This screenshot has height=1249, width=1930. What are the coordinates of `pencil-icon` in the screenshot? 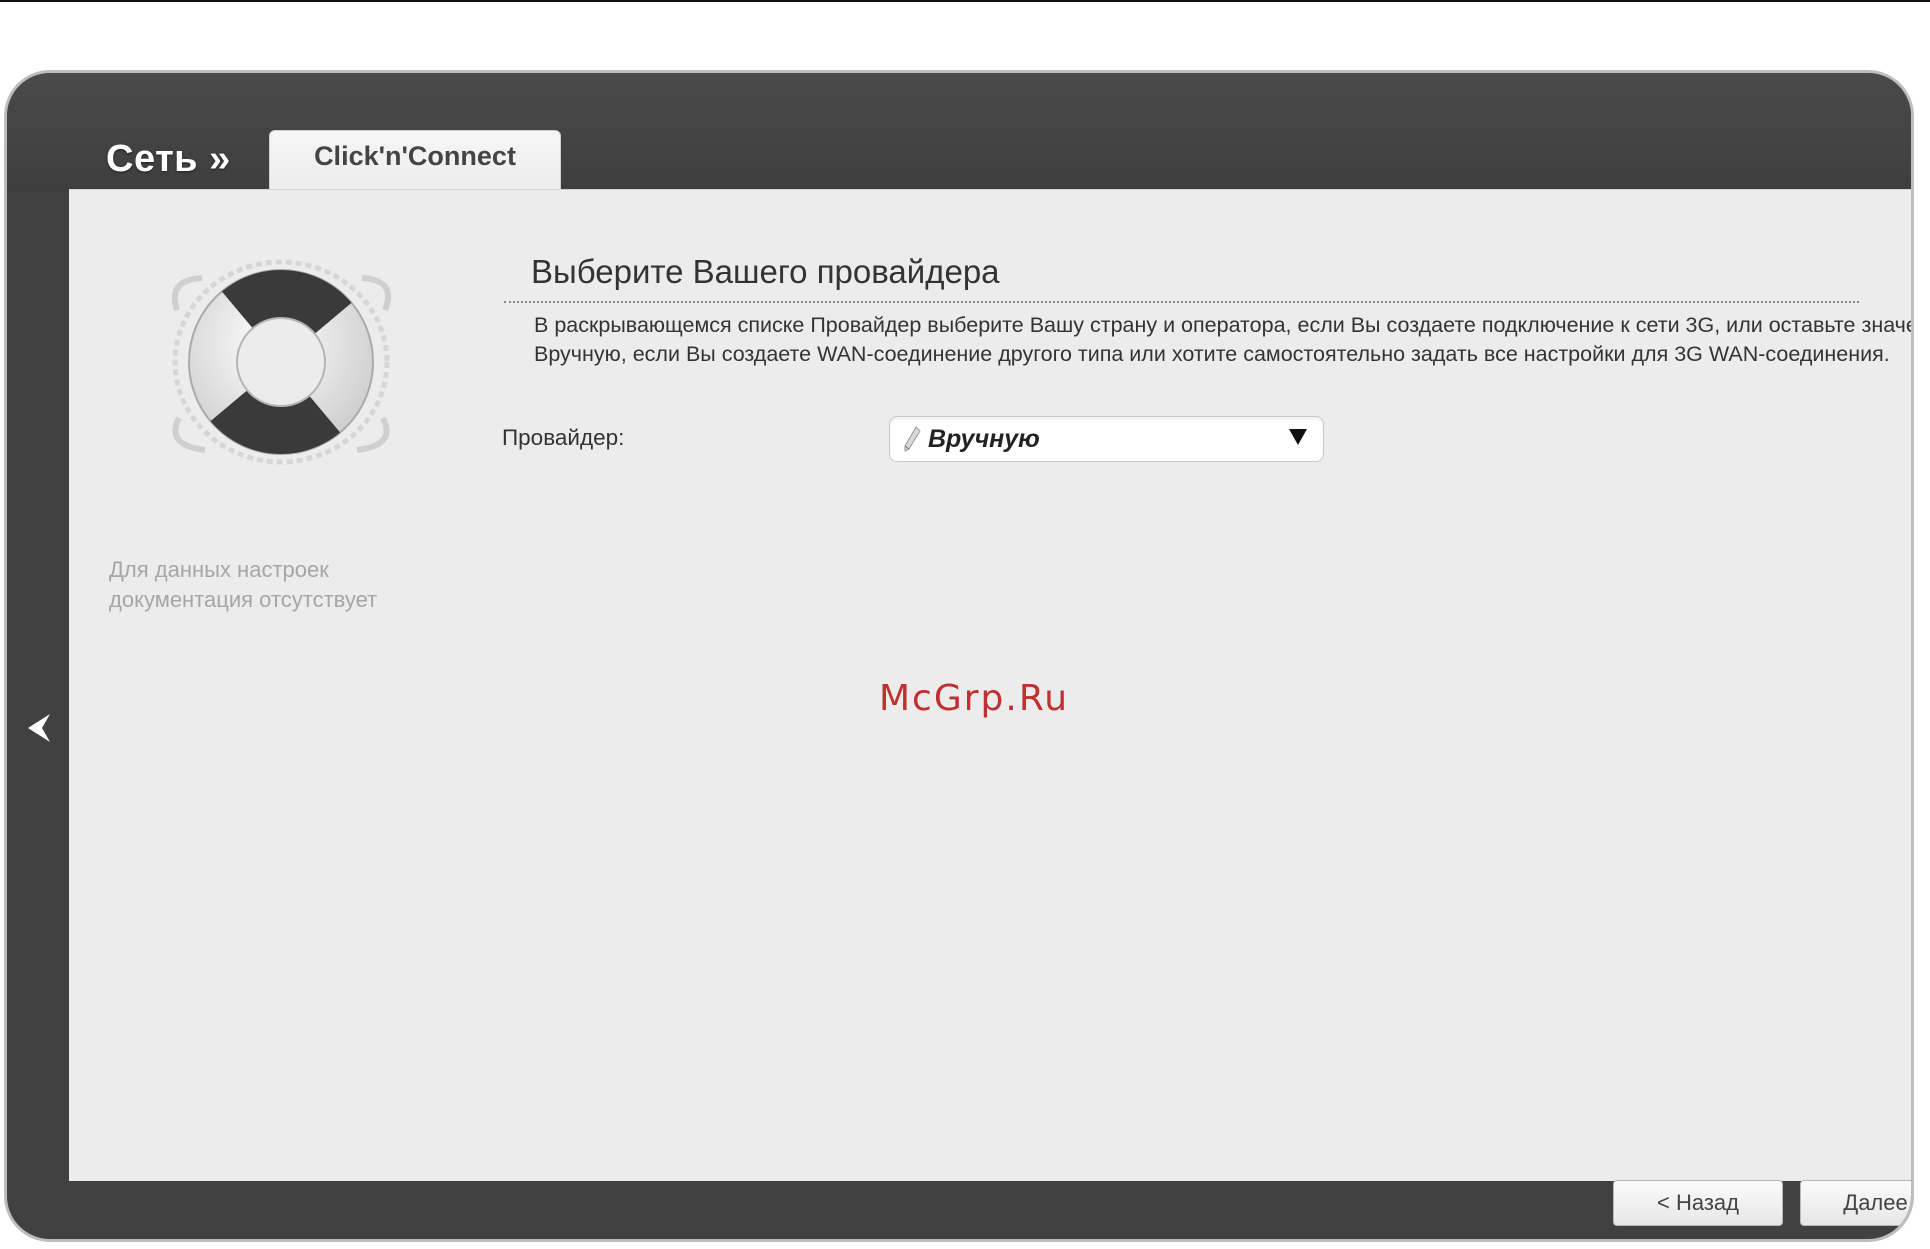 It's located at (912, 439).